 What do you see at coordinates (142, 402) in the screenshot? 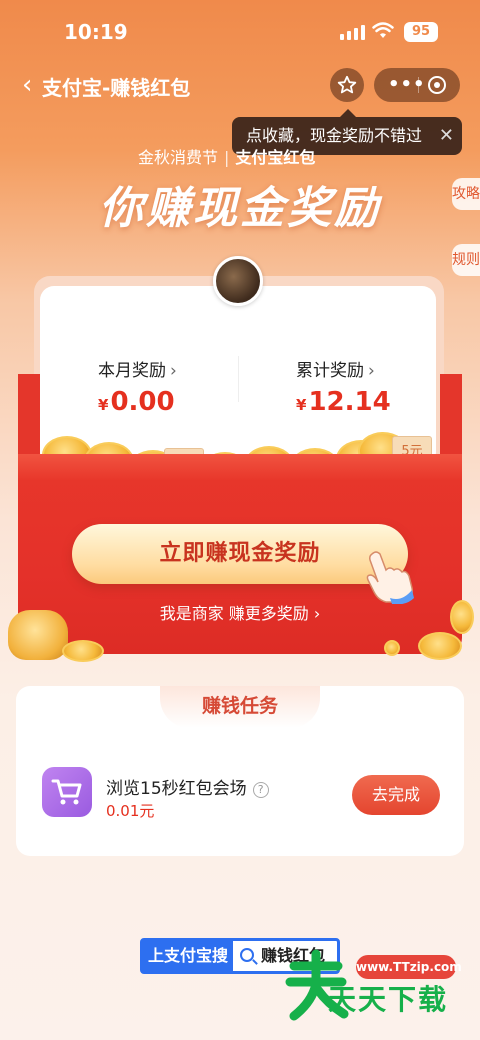
I see `monthly-reward-value: 0.00` at bounding box center [142, 402].